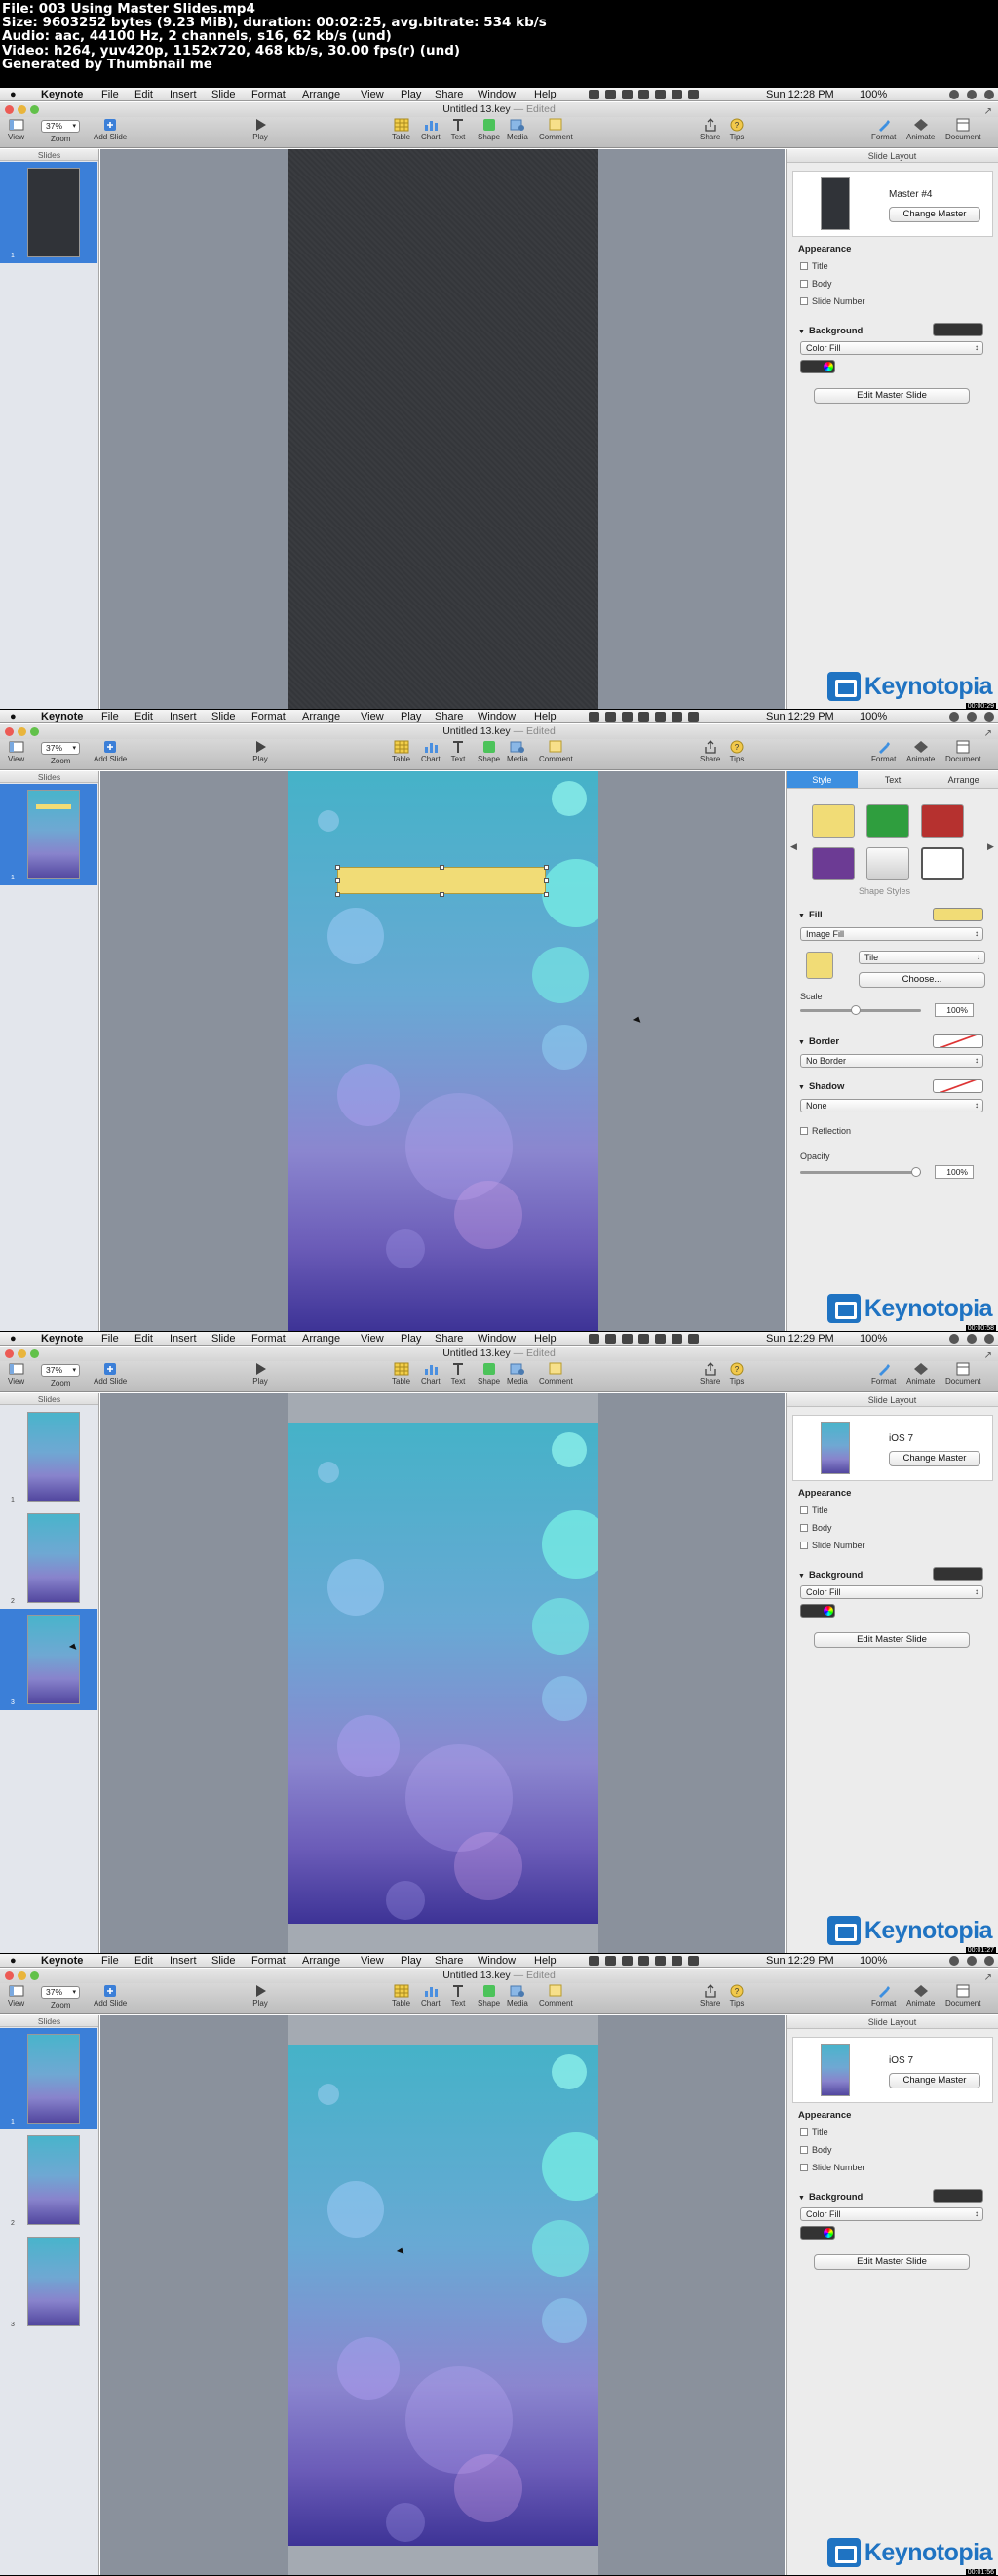 This screenshot has width=998, height=2576. Describe the element at coordinates (710, 129) in the screenshot. I see `share-button: Share` at that location.